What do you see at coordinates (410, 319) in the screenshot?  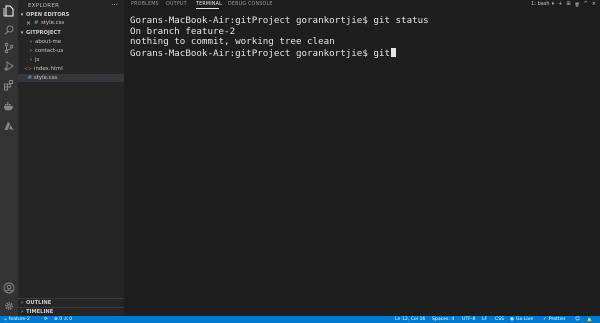 I see `cursor-position: Ln 12, Col 16` at bounding box center [410, 319].